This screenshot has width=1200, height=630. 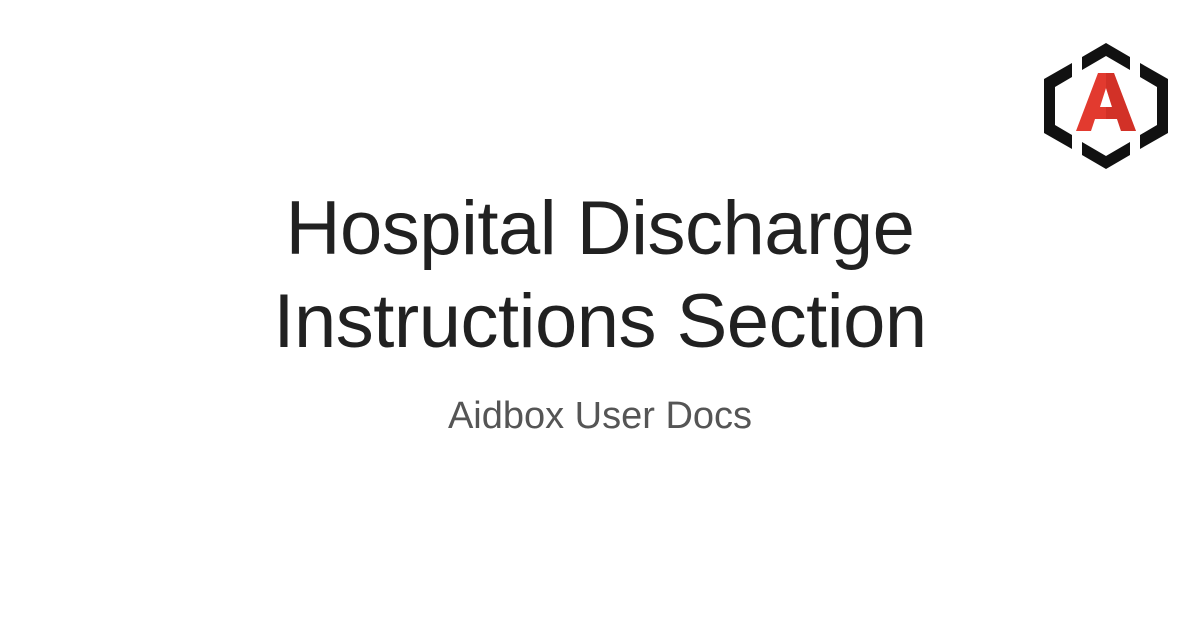 What do you see at coordinates (600, 416) in the screenshot?
I see `site-subtitle: Aidbox User Docs` at bounding box center [600, 416].